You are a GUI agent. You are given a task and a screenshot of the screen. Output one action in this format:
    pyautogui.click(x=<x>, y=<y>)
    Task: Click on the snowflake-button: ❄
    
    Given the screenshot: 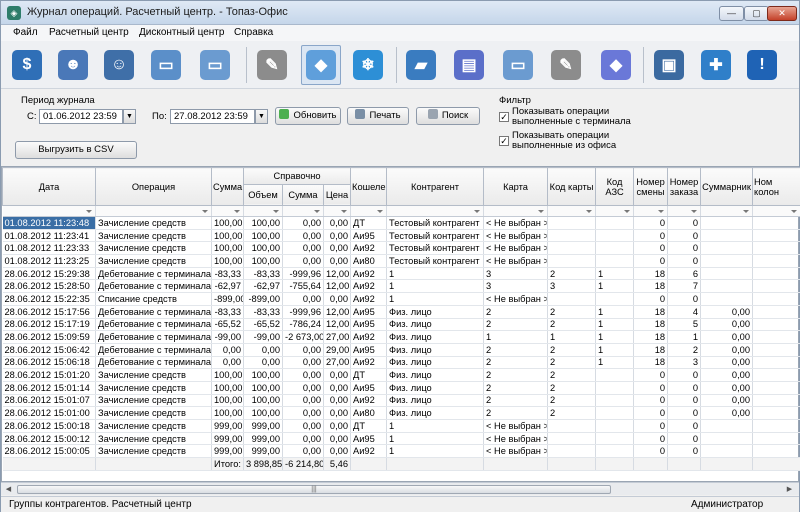 What is the action you would take?
    pyautogui.click(x=368, y=65)
    